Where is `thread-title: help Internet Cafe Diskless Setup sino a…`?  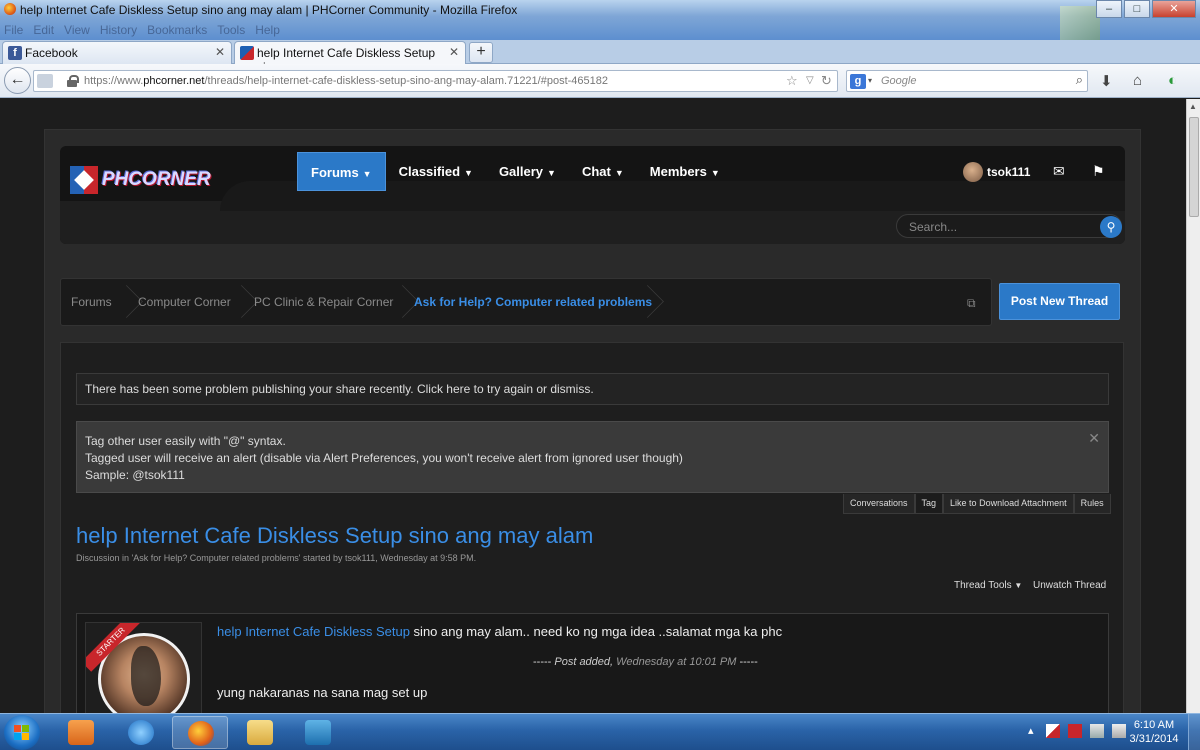 thread-title: help Internet Cafe Diskless Setup sino a… is located at coordinates (335, 535).